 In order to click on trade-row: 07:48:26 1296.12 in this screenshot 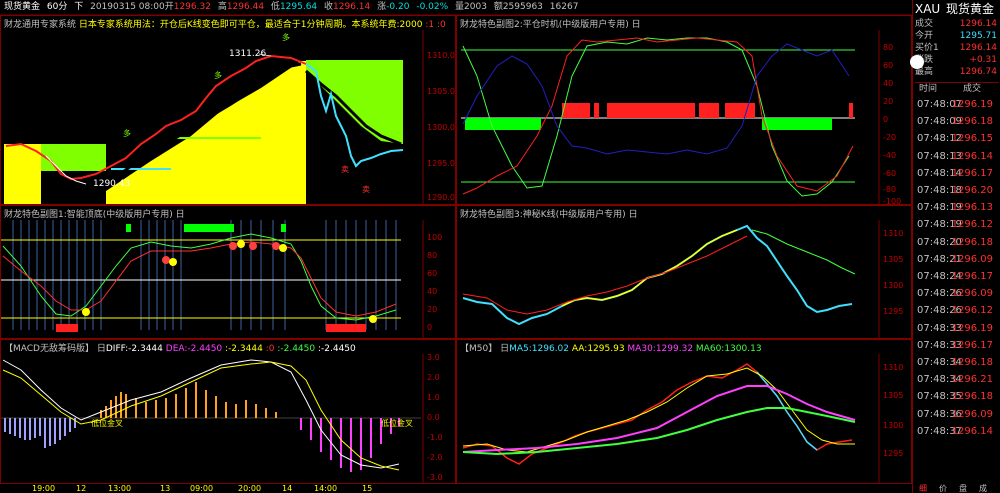, I will do `click(957, 310)`.